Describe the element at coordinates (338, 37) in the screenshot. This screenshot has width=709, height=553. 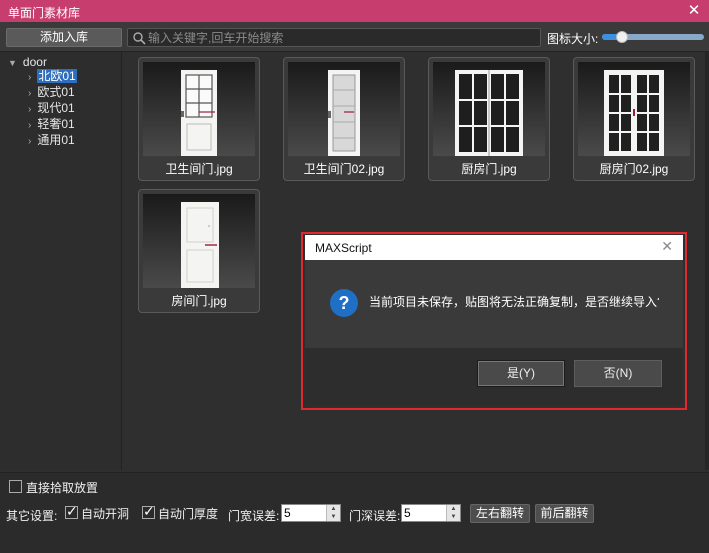
I see `search-input` at that location.